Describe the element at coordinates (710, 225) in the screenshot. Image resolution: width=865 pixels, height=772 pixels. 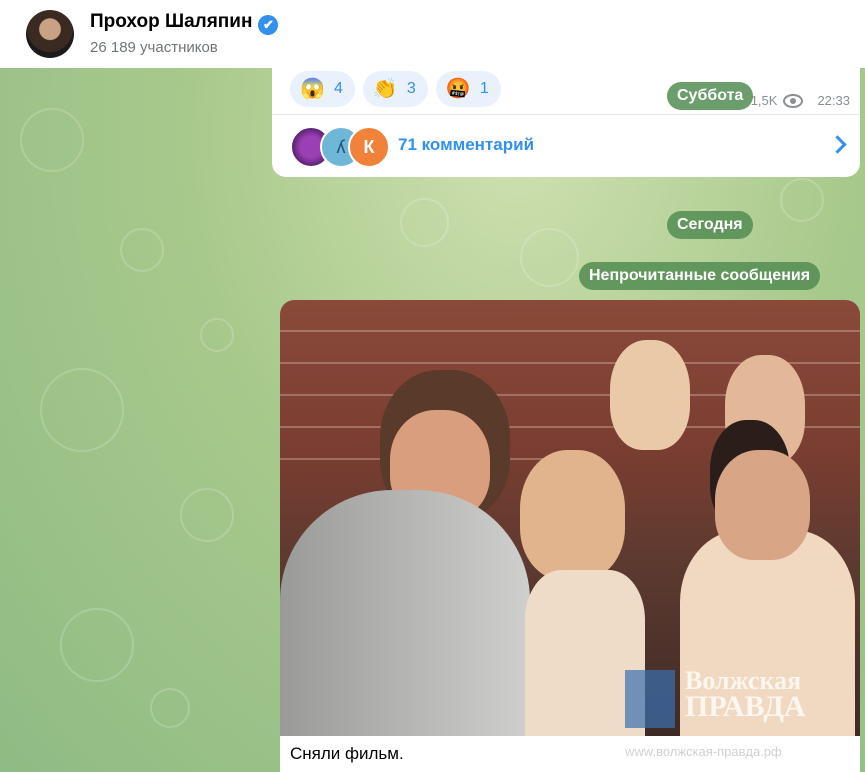
I see `date-pill-today: Сегодня` at that location.